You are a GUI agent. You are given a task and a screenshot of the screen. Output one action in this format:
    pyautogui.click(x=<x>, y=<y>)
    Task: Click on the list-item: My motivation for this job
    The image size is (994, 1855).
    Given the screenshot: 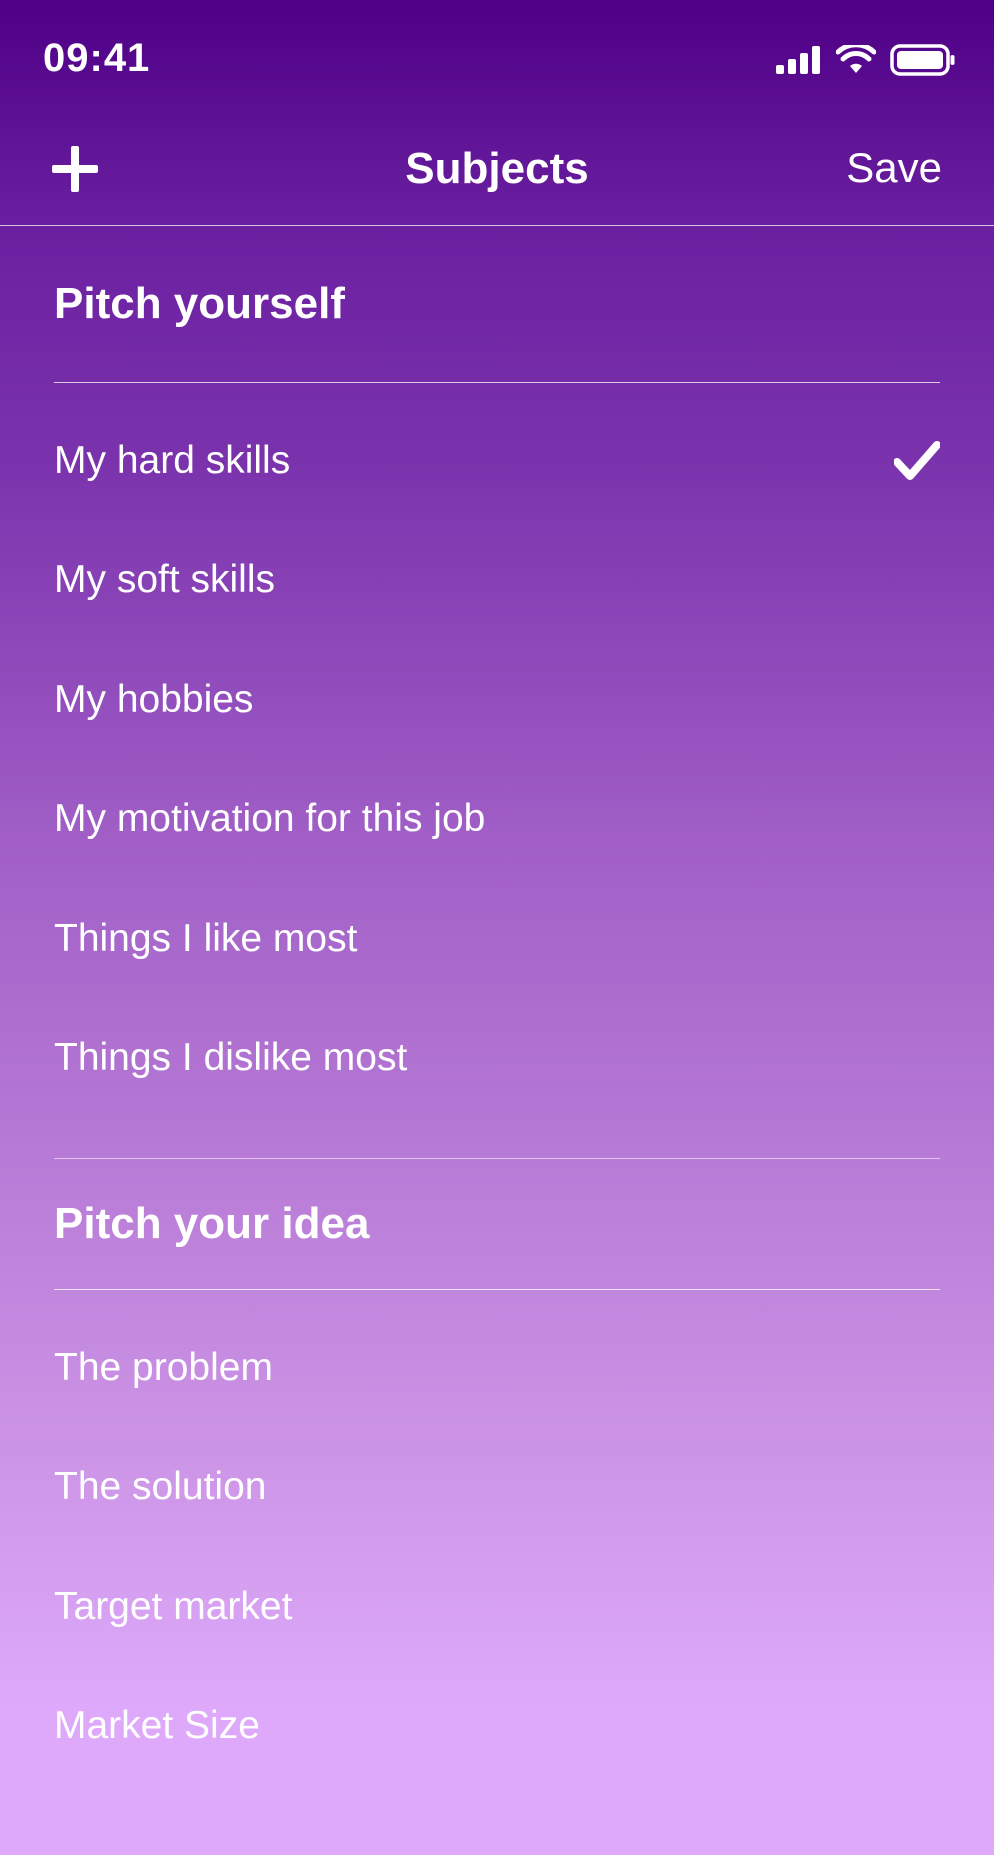 What is the action you would take?
    pyautogui.click(x=497, y=820)
    